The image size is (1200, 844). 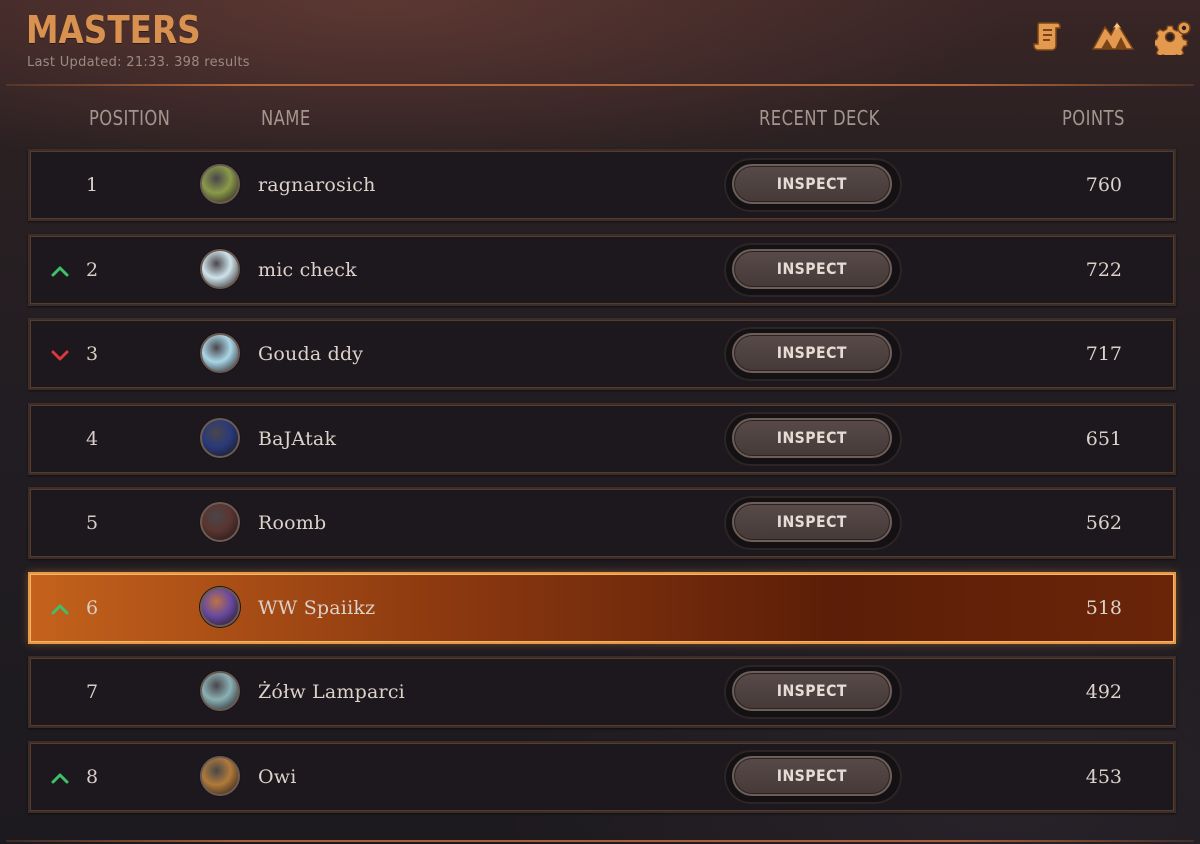 What do you see at coordinates (602, 354) in the screenshot?
I see `table-row: 3 Gouda ddy INSPECT 717` at bounding box center [602, 354].